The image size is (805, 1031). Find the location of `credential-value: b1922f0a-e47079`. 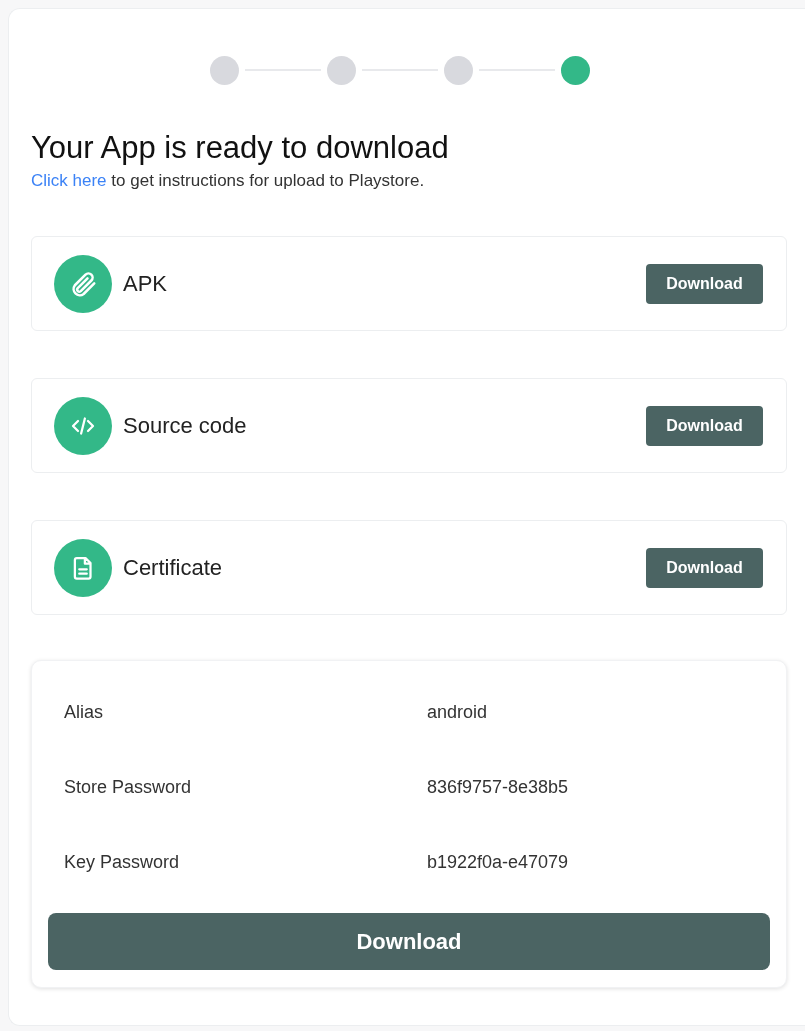

credential-value: b1922f0a-e47079 is located at coordinates (498, 862).